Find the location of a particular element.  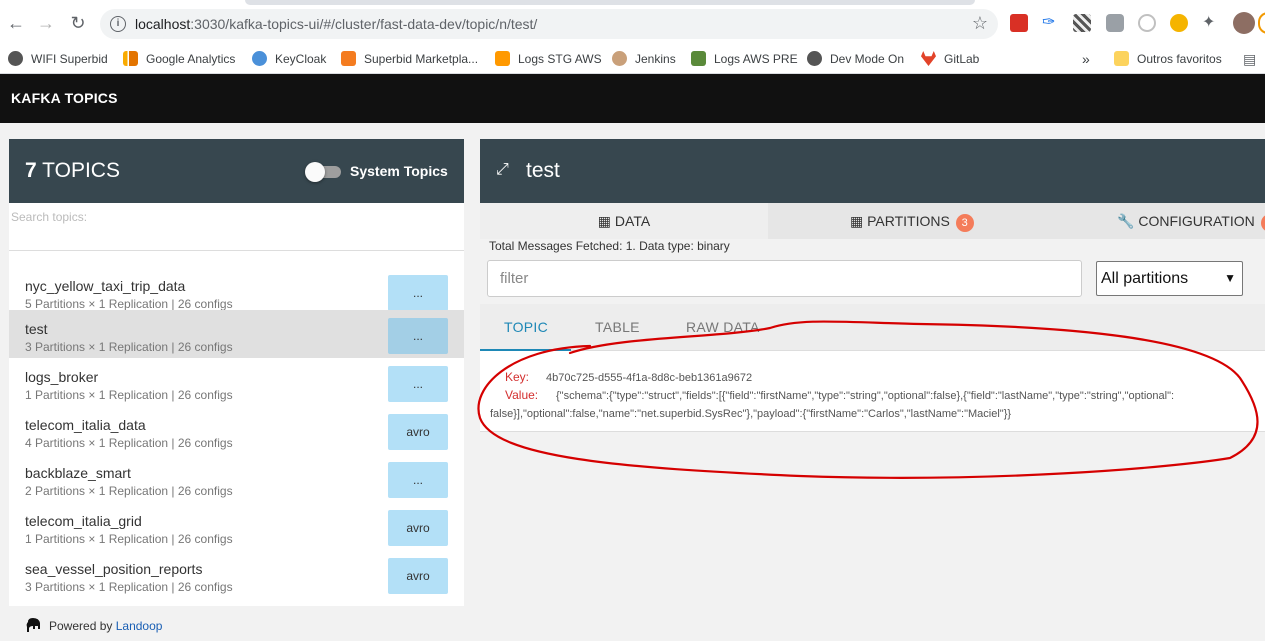

jenkins-icon is located at coordinates (619, 58).